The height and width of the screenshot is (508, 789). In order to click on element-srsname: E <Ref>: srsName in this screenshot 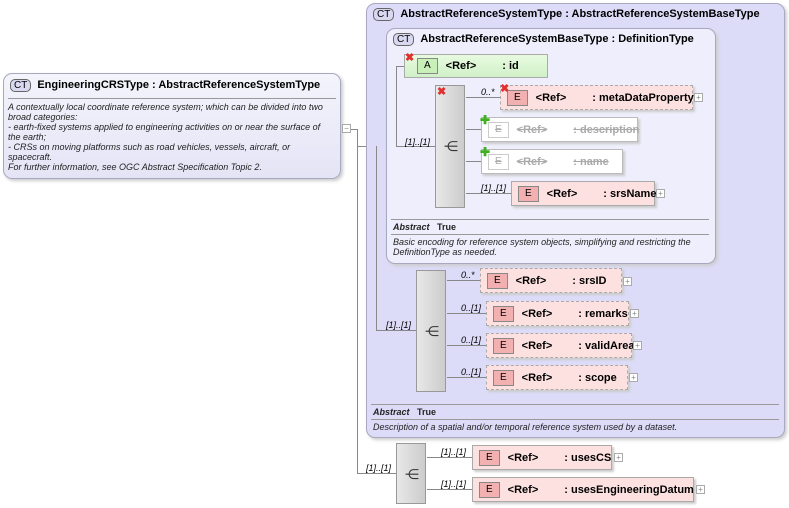, I will do `click(583, 193)`.